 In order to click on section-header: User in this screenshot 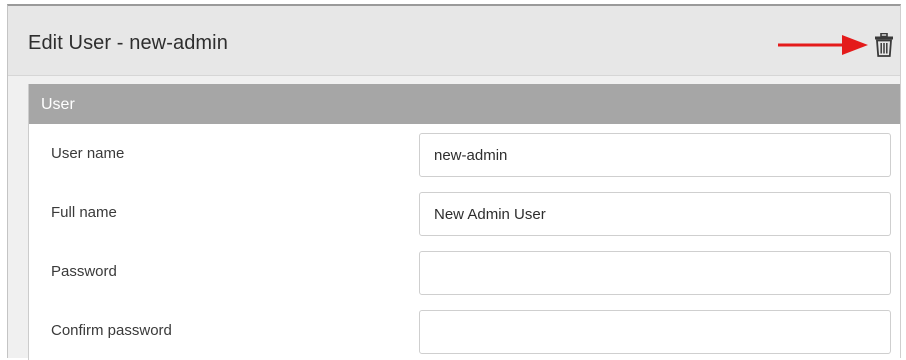, I will do `click(464, 104)`.